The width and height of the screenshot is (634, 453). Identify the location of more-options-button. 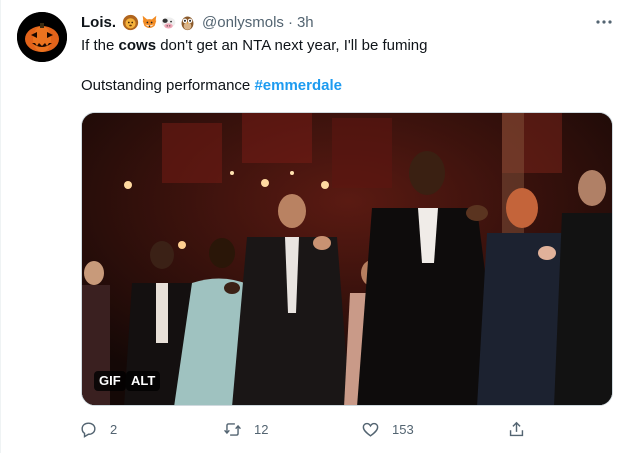
(604, 22).